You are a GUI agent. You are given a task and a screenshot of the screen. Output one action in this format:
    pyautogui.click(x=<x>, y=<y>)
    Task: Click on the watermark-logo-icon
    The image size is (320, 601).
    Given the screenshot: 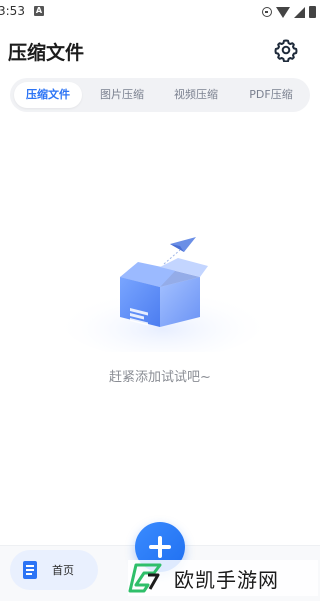 What is the action you would take?
    pyautogui.click(x=145, y=578)
    